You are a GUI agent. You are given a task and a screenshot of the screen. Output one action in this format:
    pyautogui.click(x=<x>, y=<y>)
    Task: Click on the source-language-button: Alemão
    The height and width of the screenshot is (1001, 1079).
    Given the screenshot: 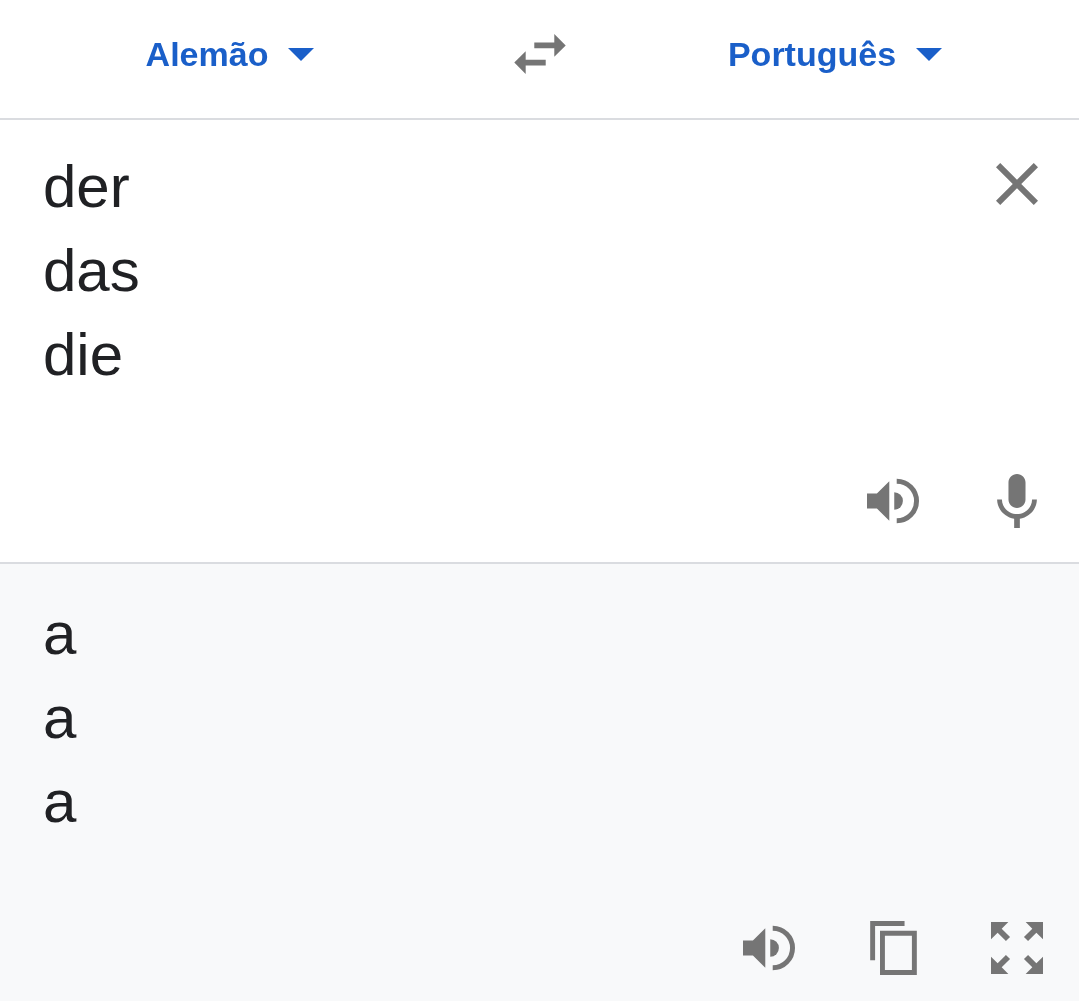 What is the action you would take?
    pyautogui.click(x=230, y=54)
    